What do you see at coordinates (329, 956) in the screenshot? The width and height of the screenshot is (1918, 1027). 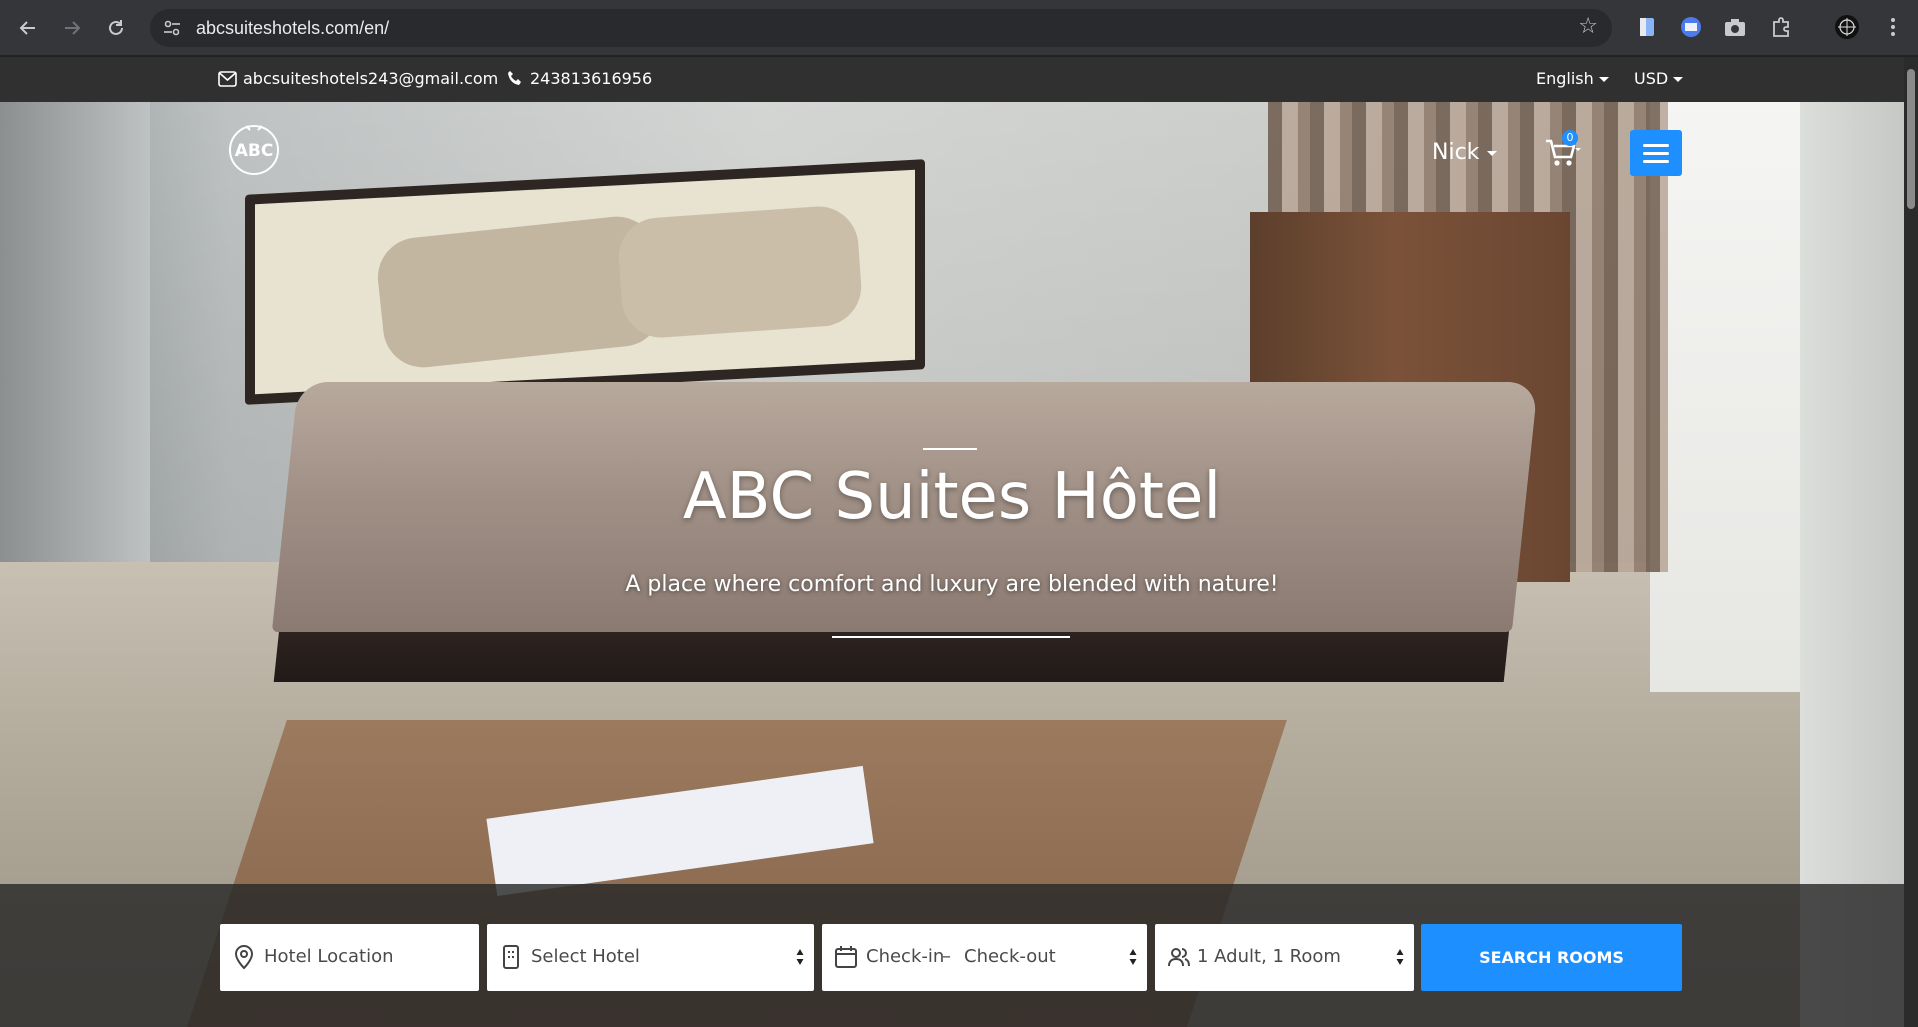 I see `hotel-location-placeholder: Hotel Location` at bounding box center [329, 956].